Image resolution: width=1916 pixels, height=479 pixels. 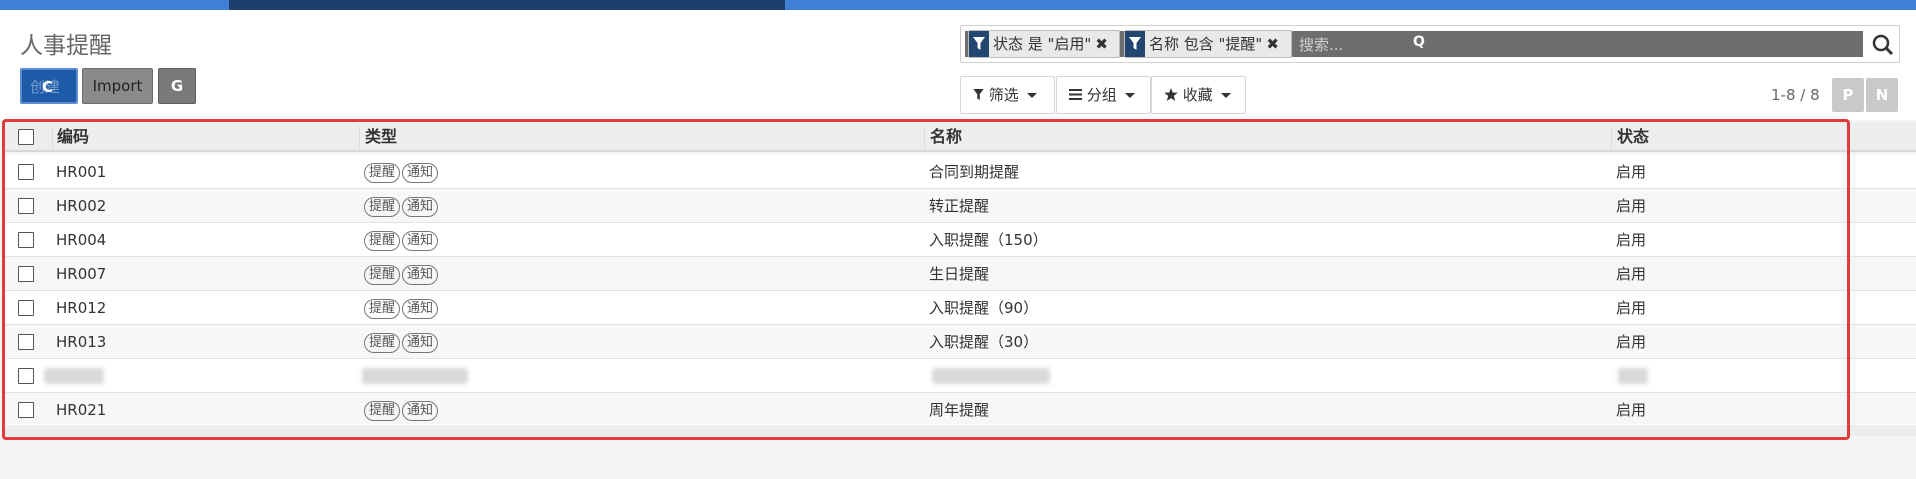 What do you see at coordinates (1577, 45) in the screenshot?
I see `search-input` at bounding box center [1577, 45].